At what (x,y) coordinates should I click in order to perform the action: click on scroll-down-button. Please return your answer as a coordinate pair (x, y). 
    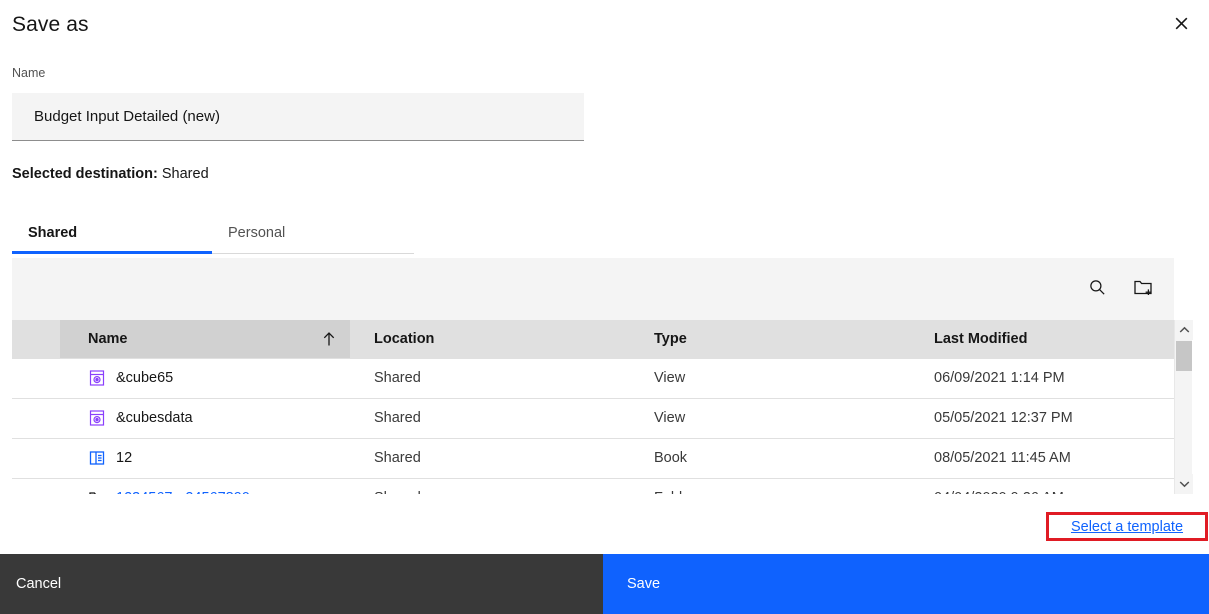
    Looking at the image, I should click on (1184, 484).